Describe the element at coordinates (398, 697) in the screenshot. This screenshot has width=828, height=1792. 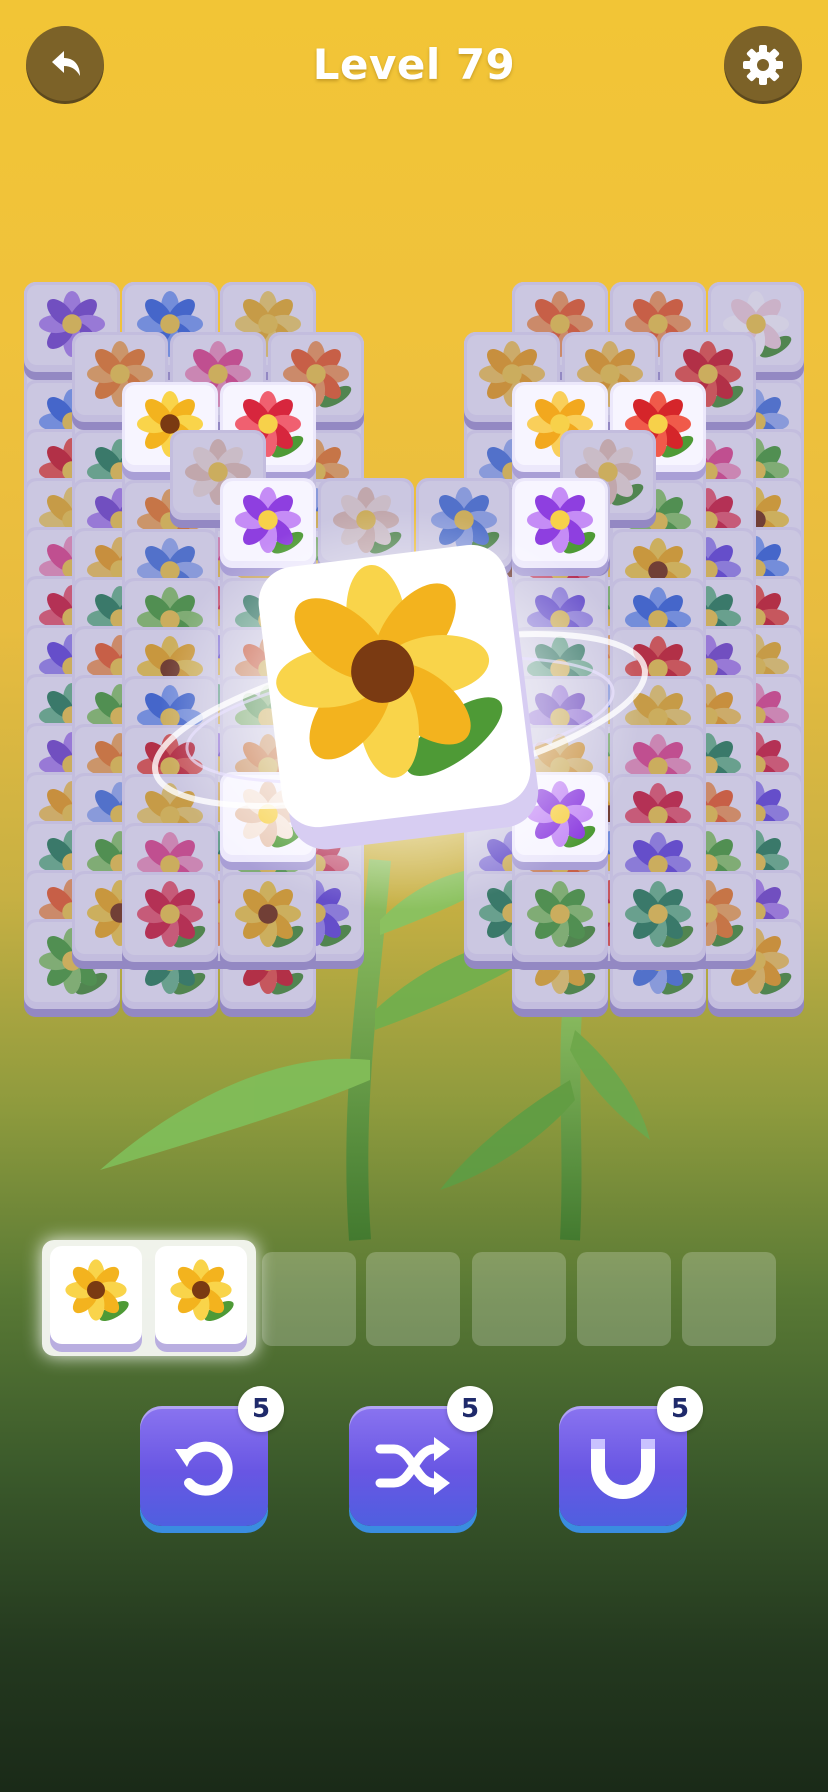
I see `selected-sunflower-tile` at that location.